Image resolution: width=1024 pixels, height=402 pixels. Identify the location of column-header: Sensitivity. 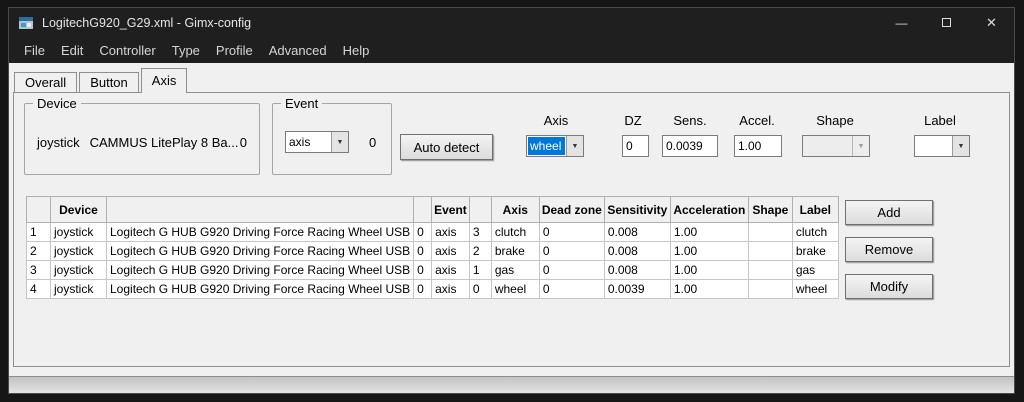
(637, 209).